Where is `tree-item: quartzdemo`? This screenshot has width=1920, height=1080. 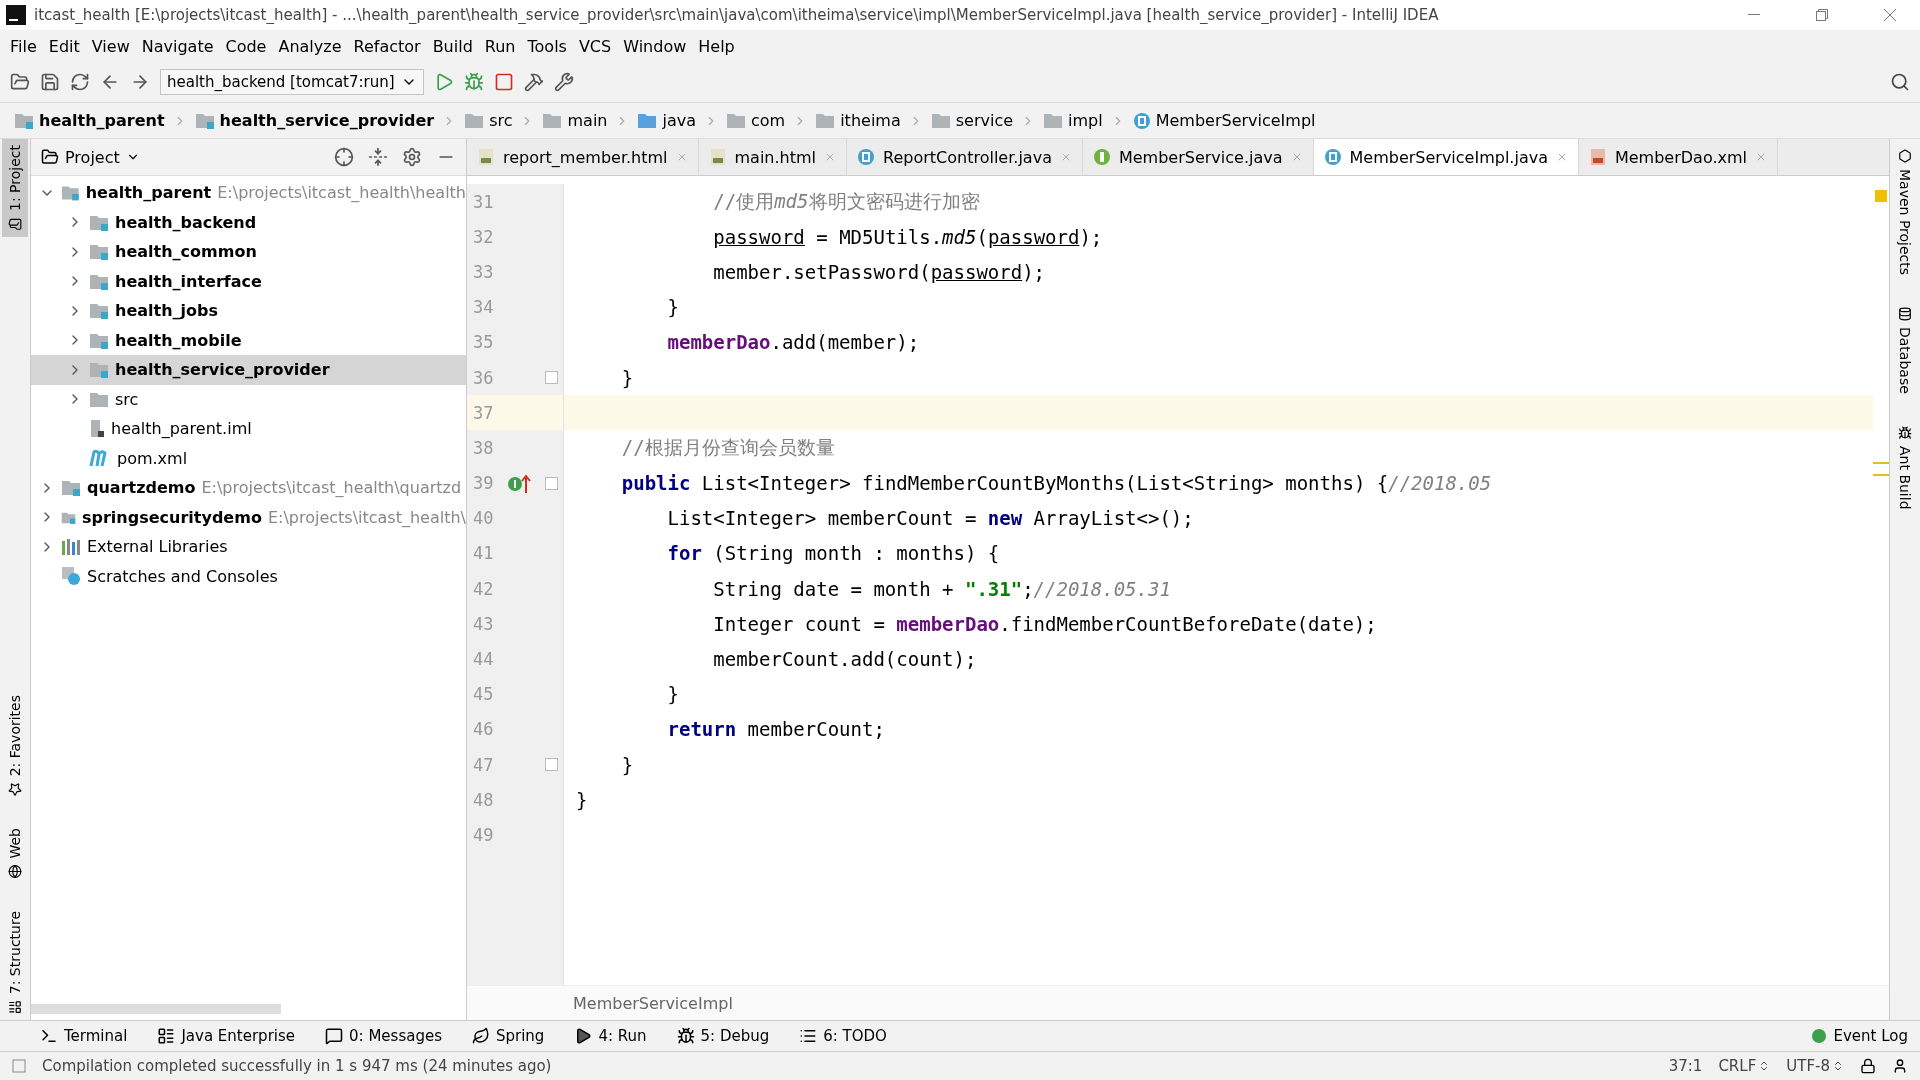
tree-item: quartzdemo is located at coordinates (141, 488).